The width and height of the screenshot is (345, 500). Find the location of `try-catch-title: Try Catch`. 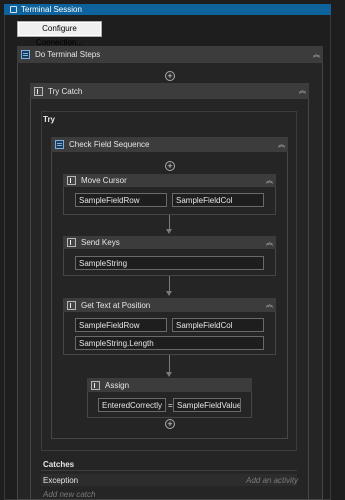

try-catch-title: Try Catch is located at coordinates (65, 91).